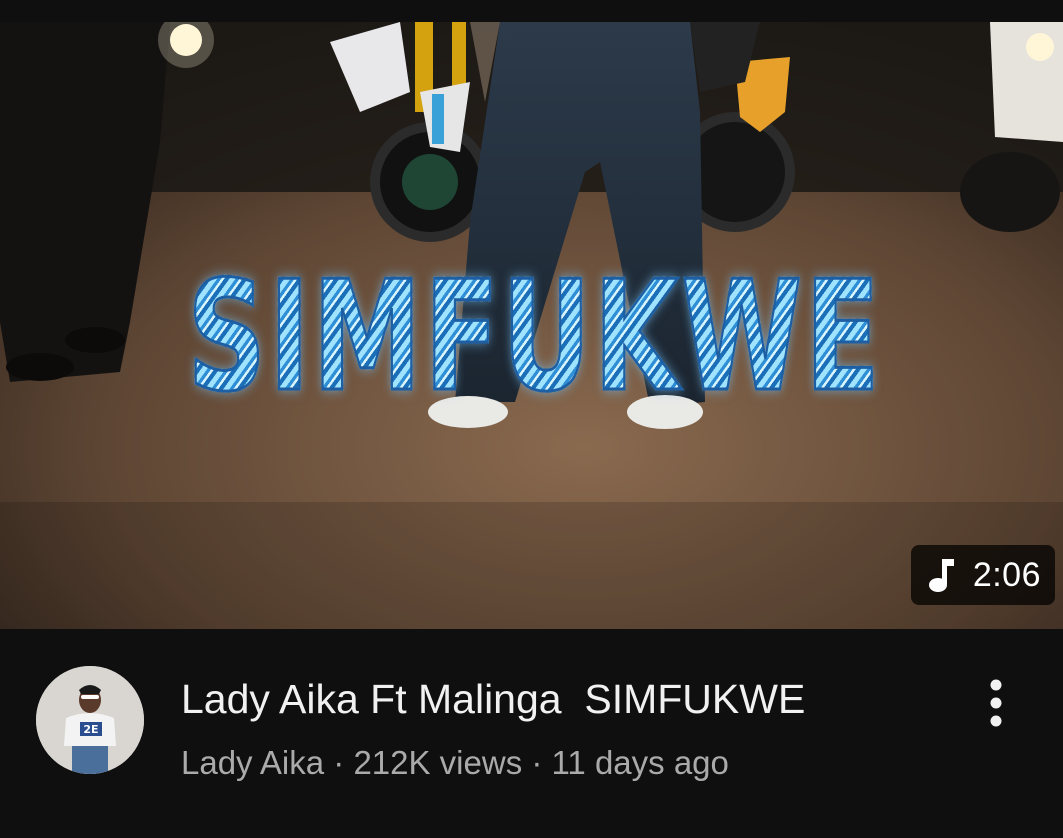 The image size is (1063, 838). Describe the element at coordinates (941, 575) in the screenshot. I see `music-note-icon` at that location.